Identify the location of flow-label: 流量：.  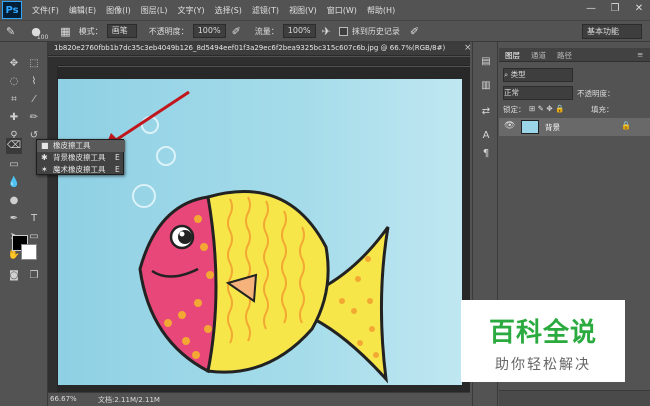
(266, 31).